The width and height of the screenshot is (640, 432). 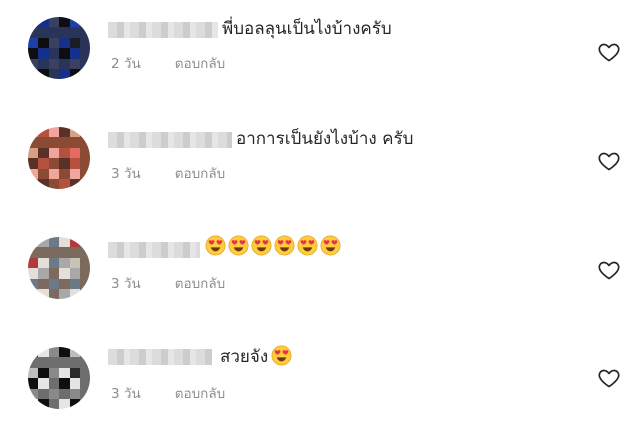 I want to click on comment-text-content: อาการเป็นยังไงบ้าง ครับ, so click(x=325, y=139).